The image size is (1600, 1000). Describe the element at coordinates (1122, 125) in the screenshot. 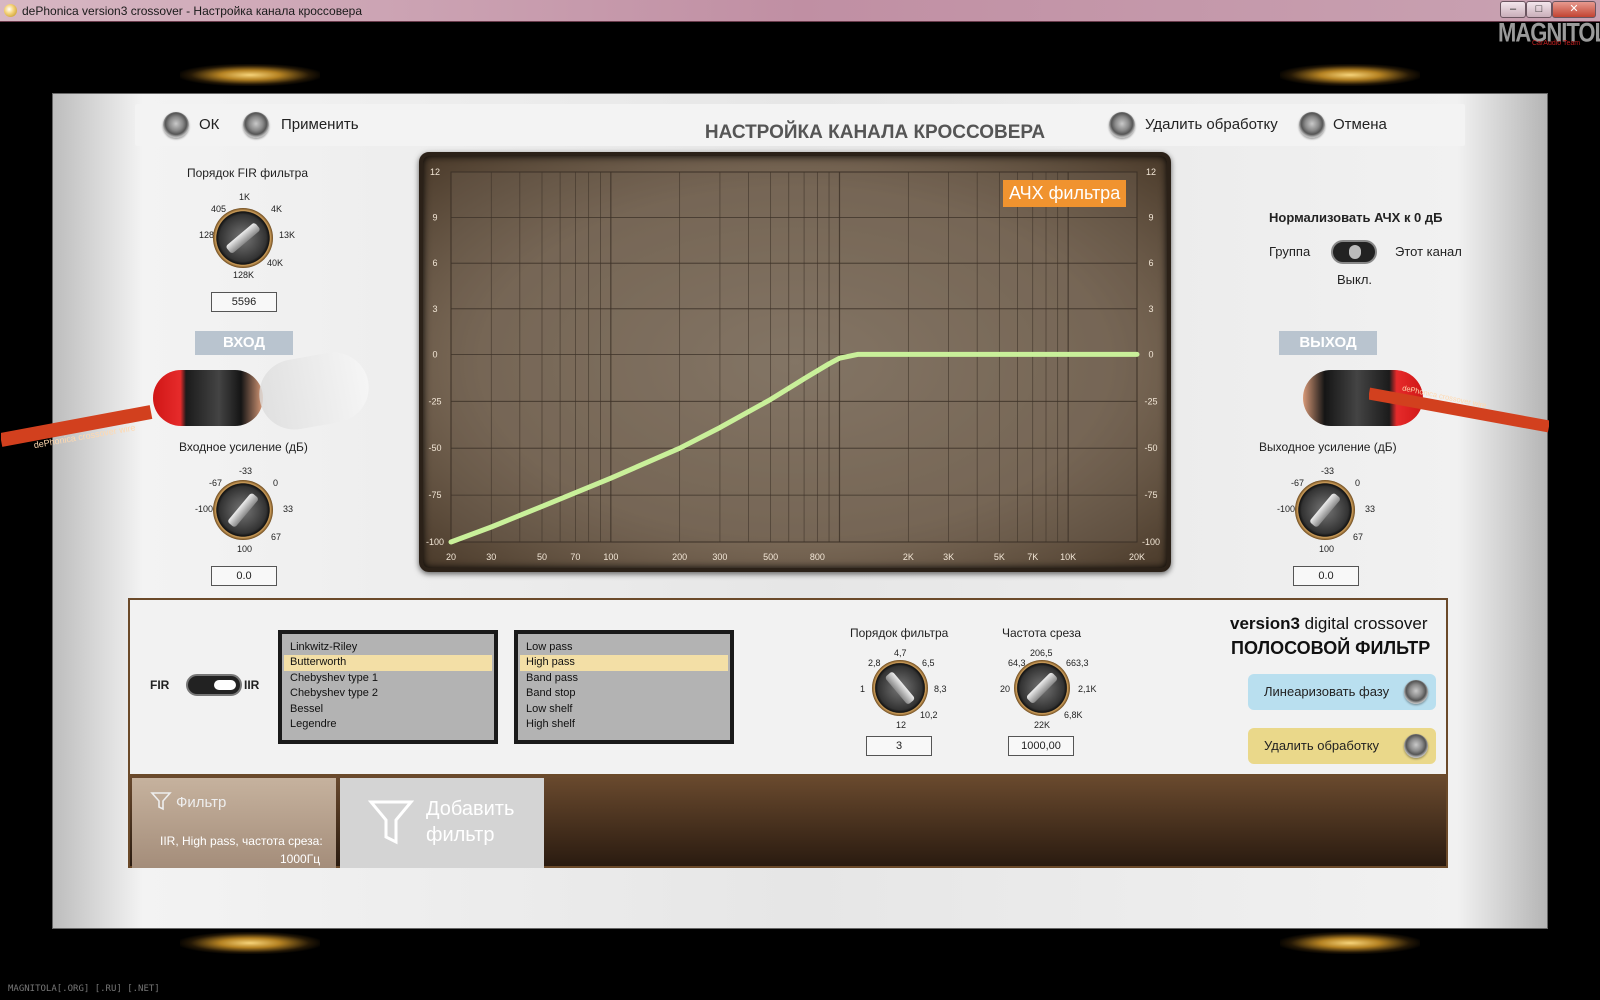

I see `remove-processing-button` at that location.